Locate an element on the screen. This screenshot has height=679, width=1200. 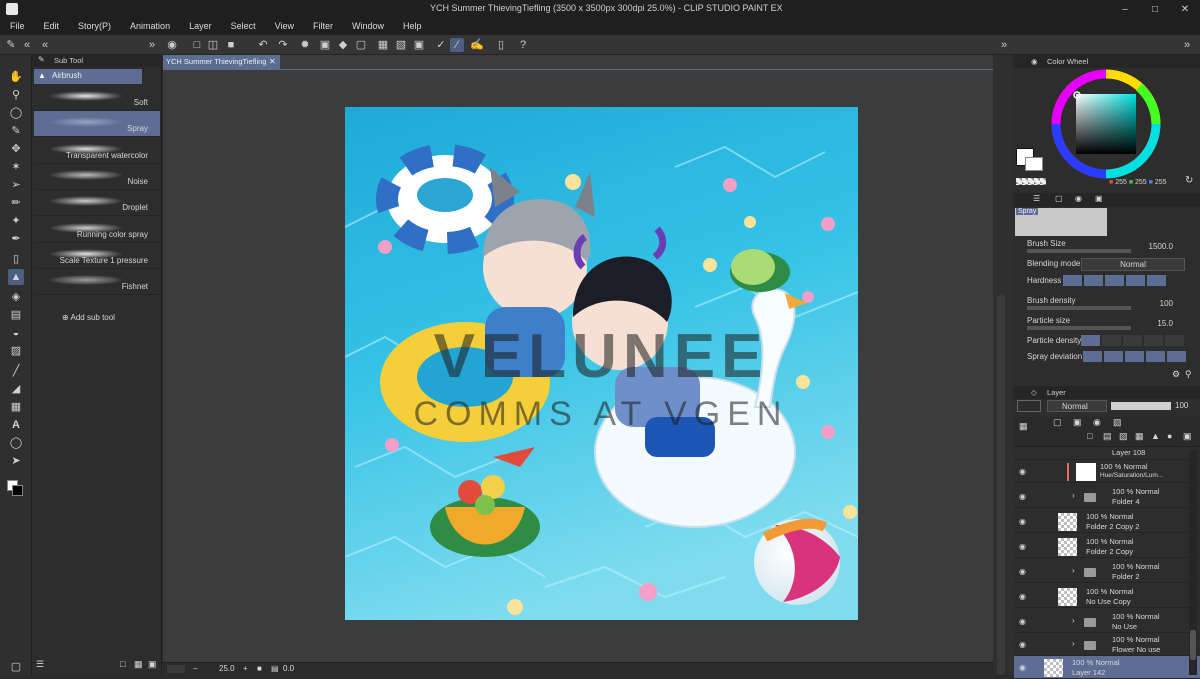
liquify-icon: ◒ is located at coordinates (16, 333).